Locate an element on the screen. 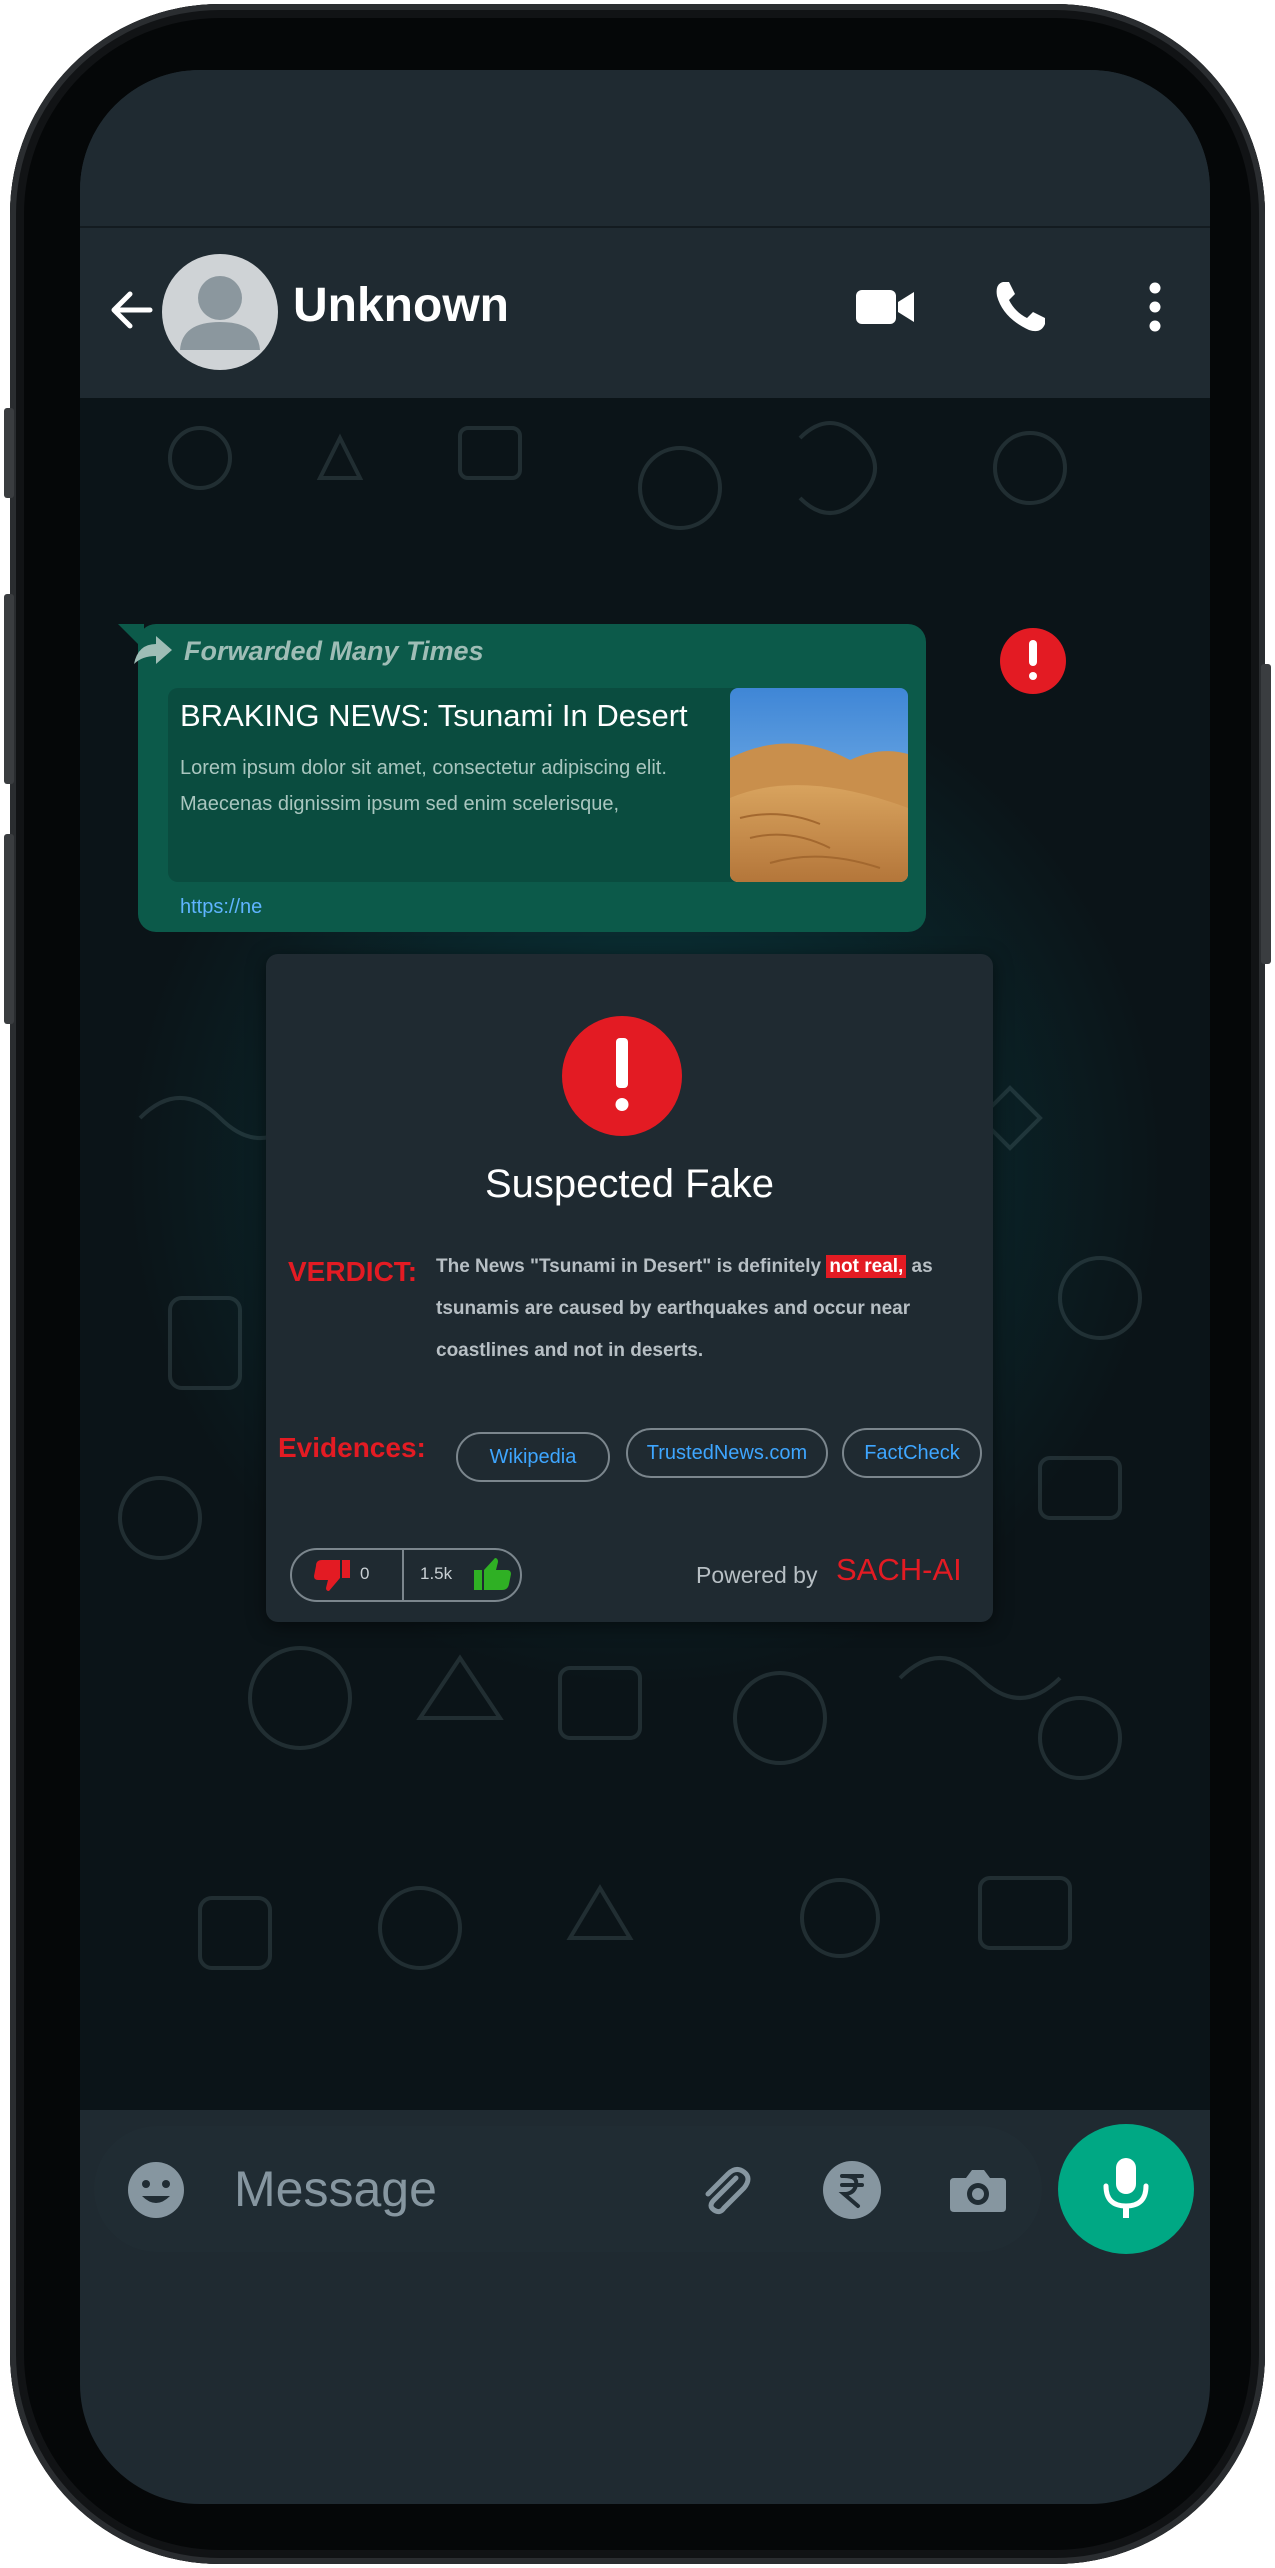  evidences-label: Evidences: is located at coordinates (352, 1447).